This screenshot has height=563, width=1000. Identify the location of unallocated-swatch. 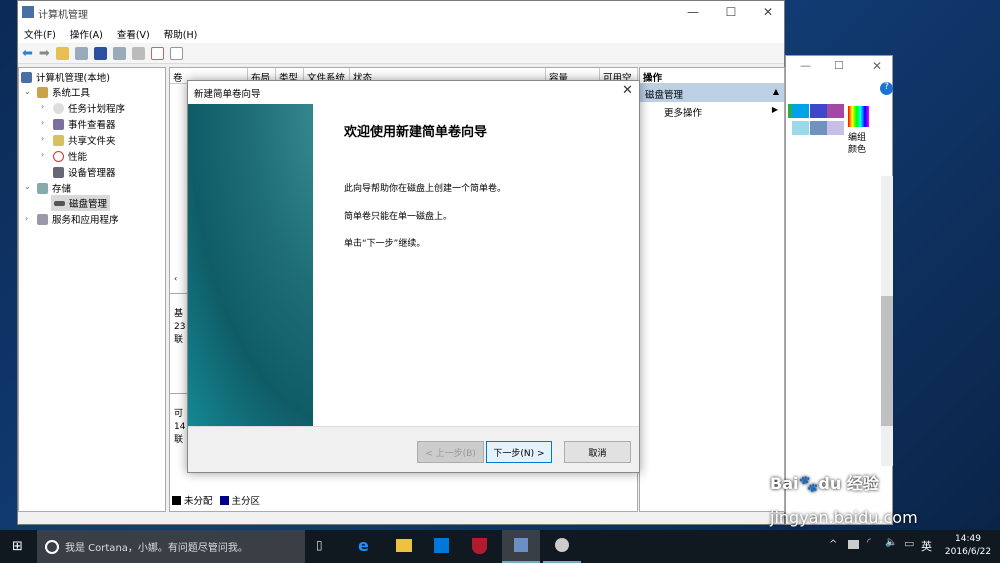
(176, 500).